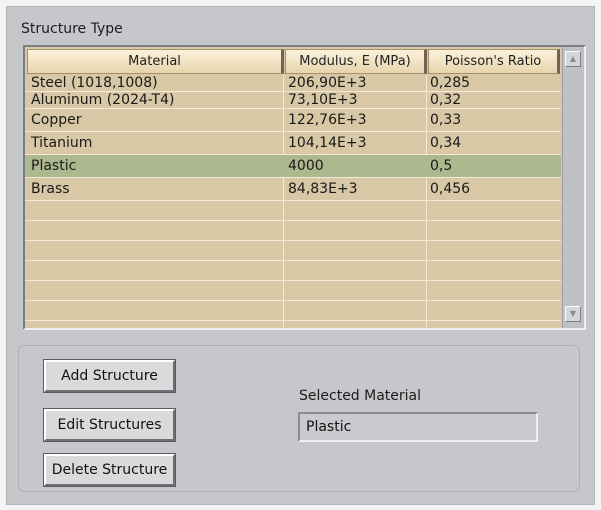 This screenshot has width=601, height=510. What do you see at coordinates (155, 61) in the screenshot?
I see `column-header-material: Material` at bounding box center [155, 61].